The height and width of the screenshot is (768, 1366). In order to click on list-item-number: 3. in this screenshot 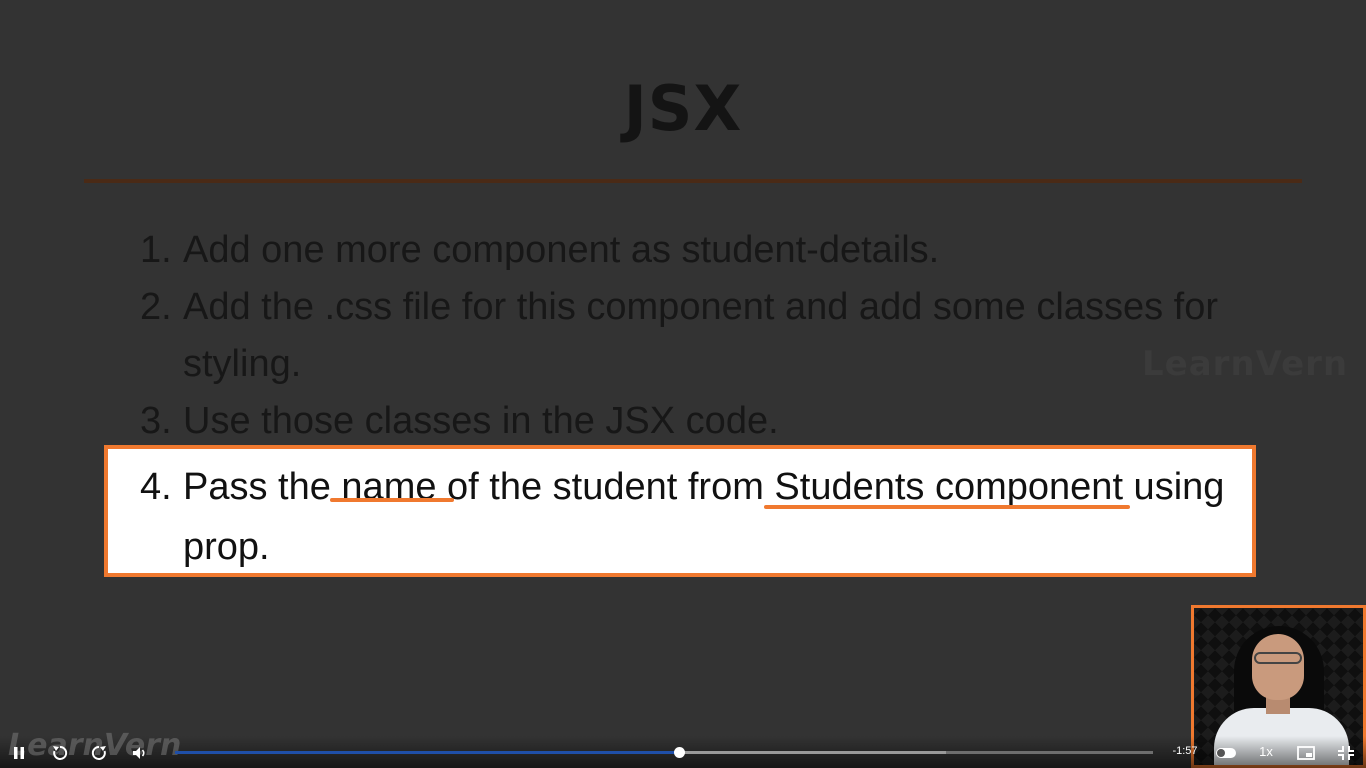, I will do `click(156, 421)`.